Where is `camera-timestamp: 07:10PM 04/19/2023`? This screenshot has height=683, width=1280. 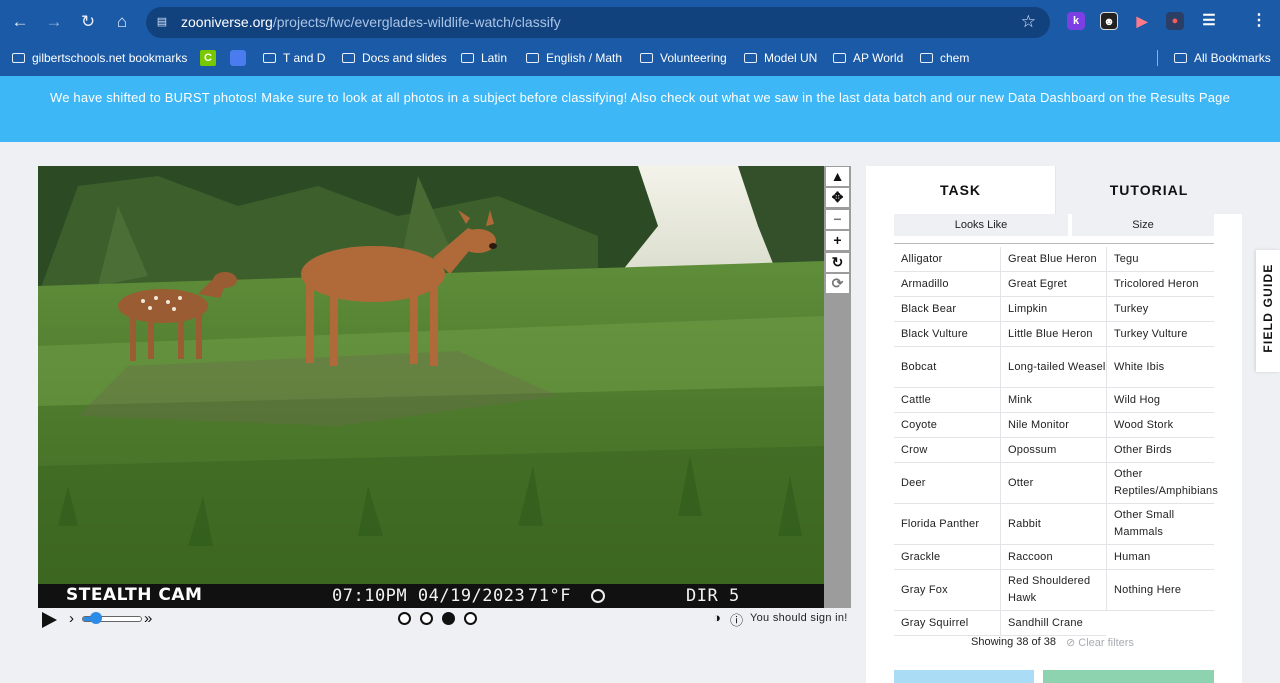
camera-timestamp: 07:10PM 04/19/2023 is located at coordinates (429, 596).